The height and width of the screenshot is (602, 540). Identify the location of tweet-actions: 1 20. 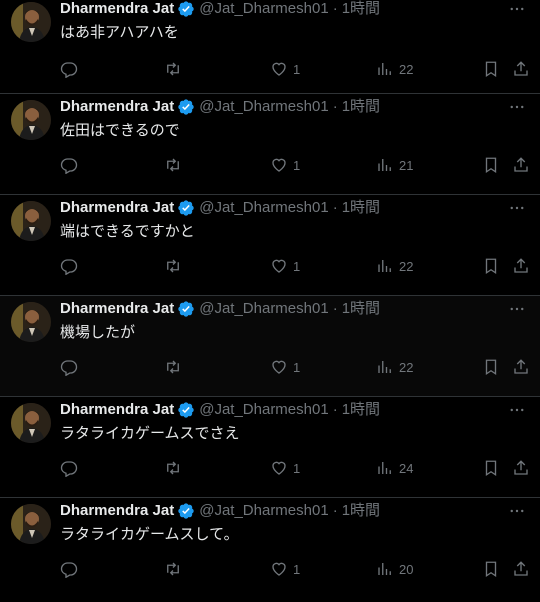
(295, 570).